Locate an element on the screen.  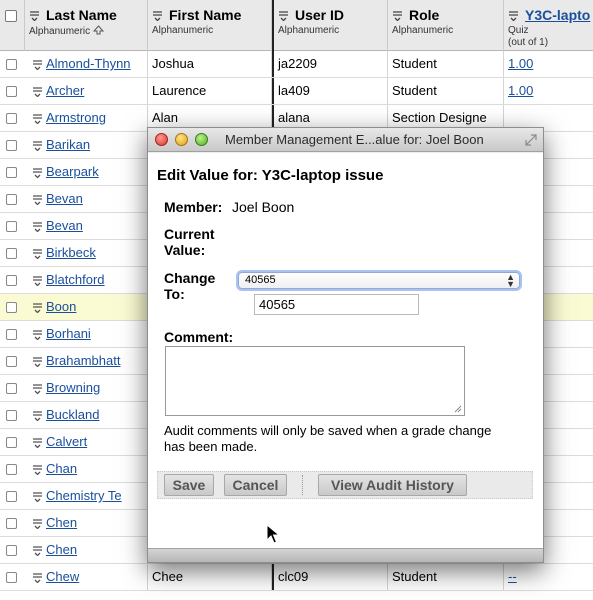
zoom-window-button is located at coordinates (201, 139).